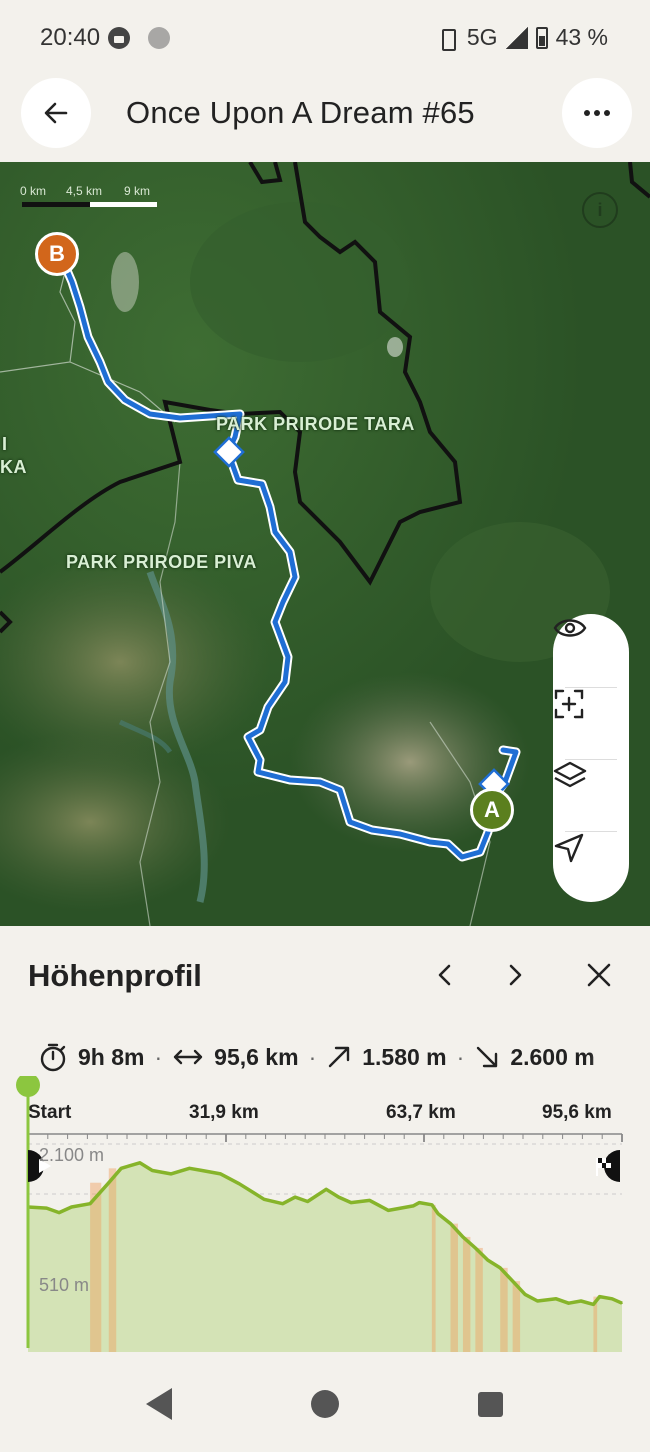 The image size is (650, 1452). What do you see at coordinates (325, 1138) in the screenshot?
I see `axis-ticks` at bounding box center [325, 1138].